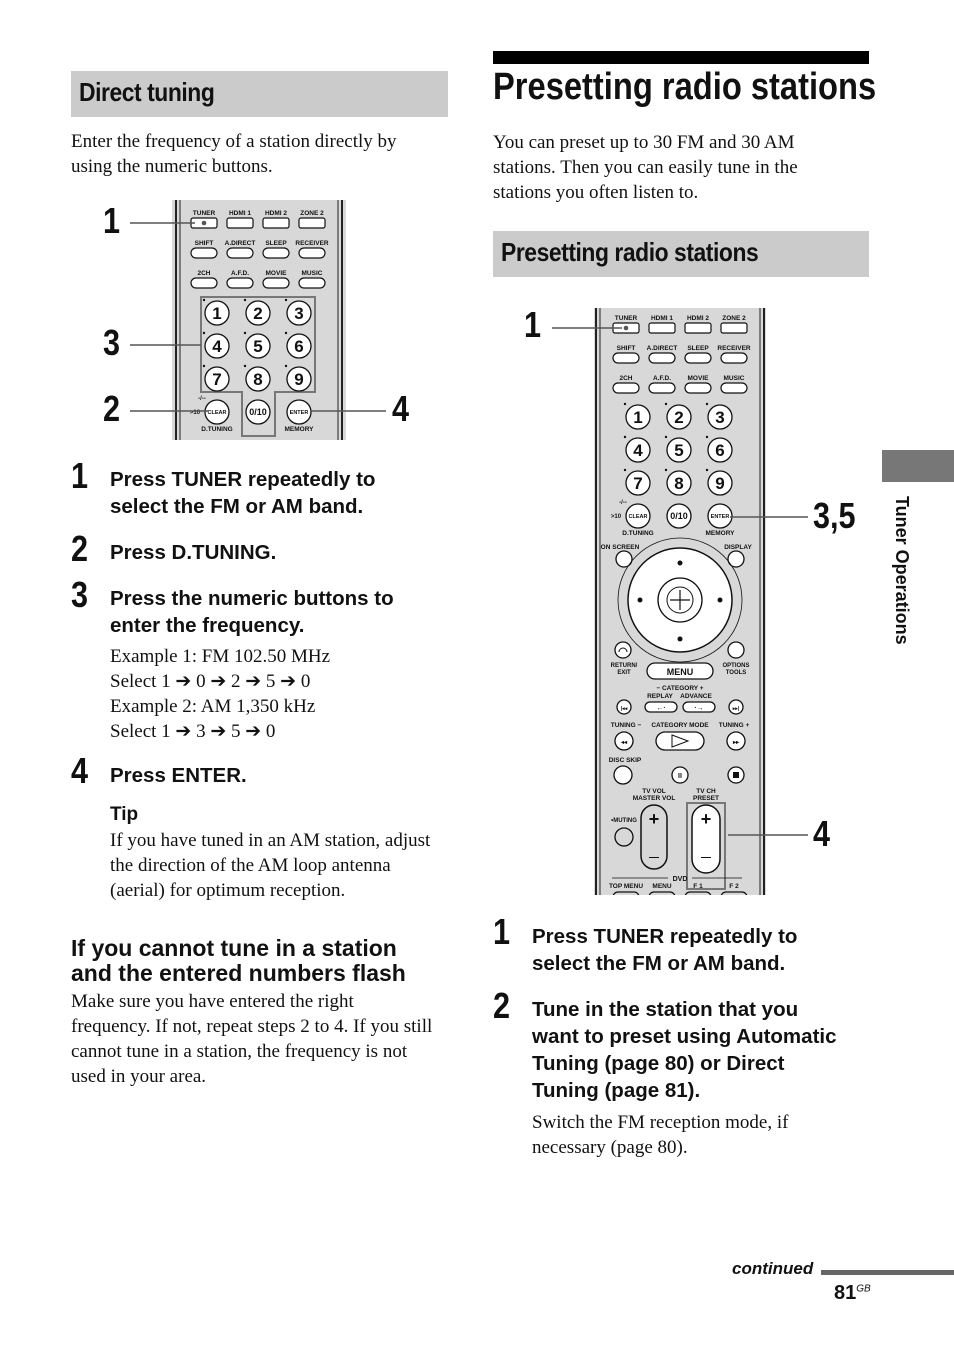 This screenshot has width=954, height=1352. I want to click on section-title: Direct tuning, so click(147, 92).